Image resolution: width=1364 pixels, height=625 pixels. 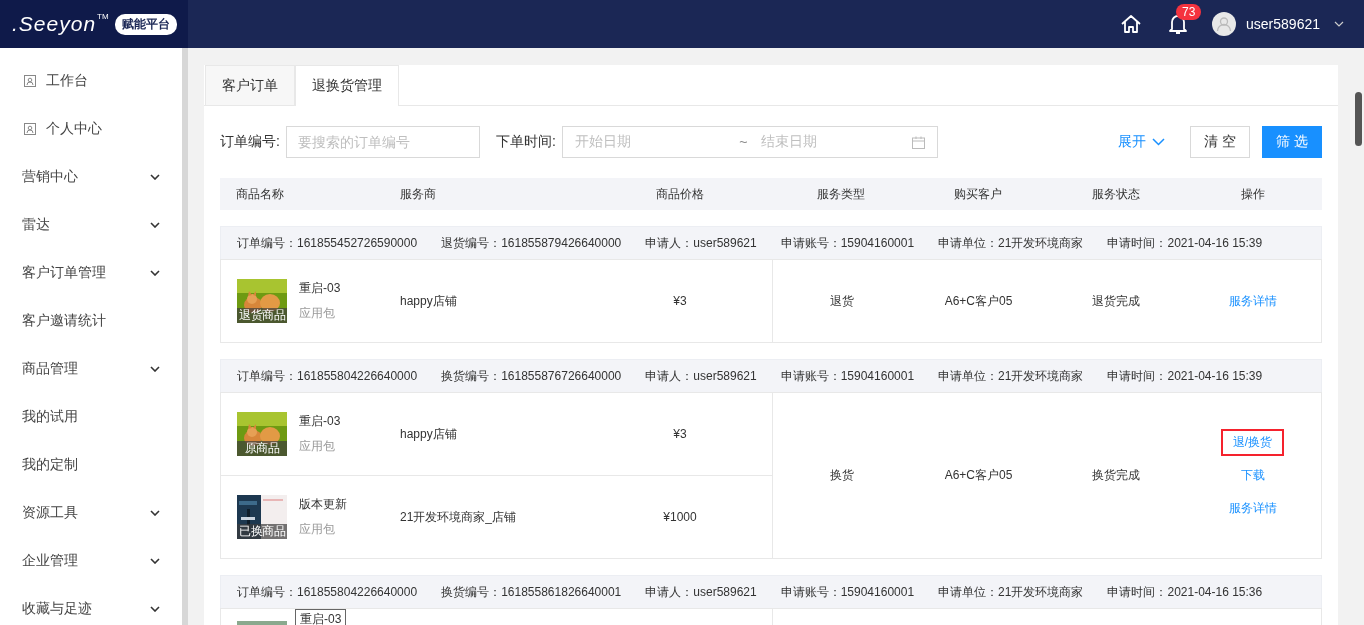 I want to click on column-header: 服务类型, so click(x=840, y=194).